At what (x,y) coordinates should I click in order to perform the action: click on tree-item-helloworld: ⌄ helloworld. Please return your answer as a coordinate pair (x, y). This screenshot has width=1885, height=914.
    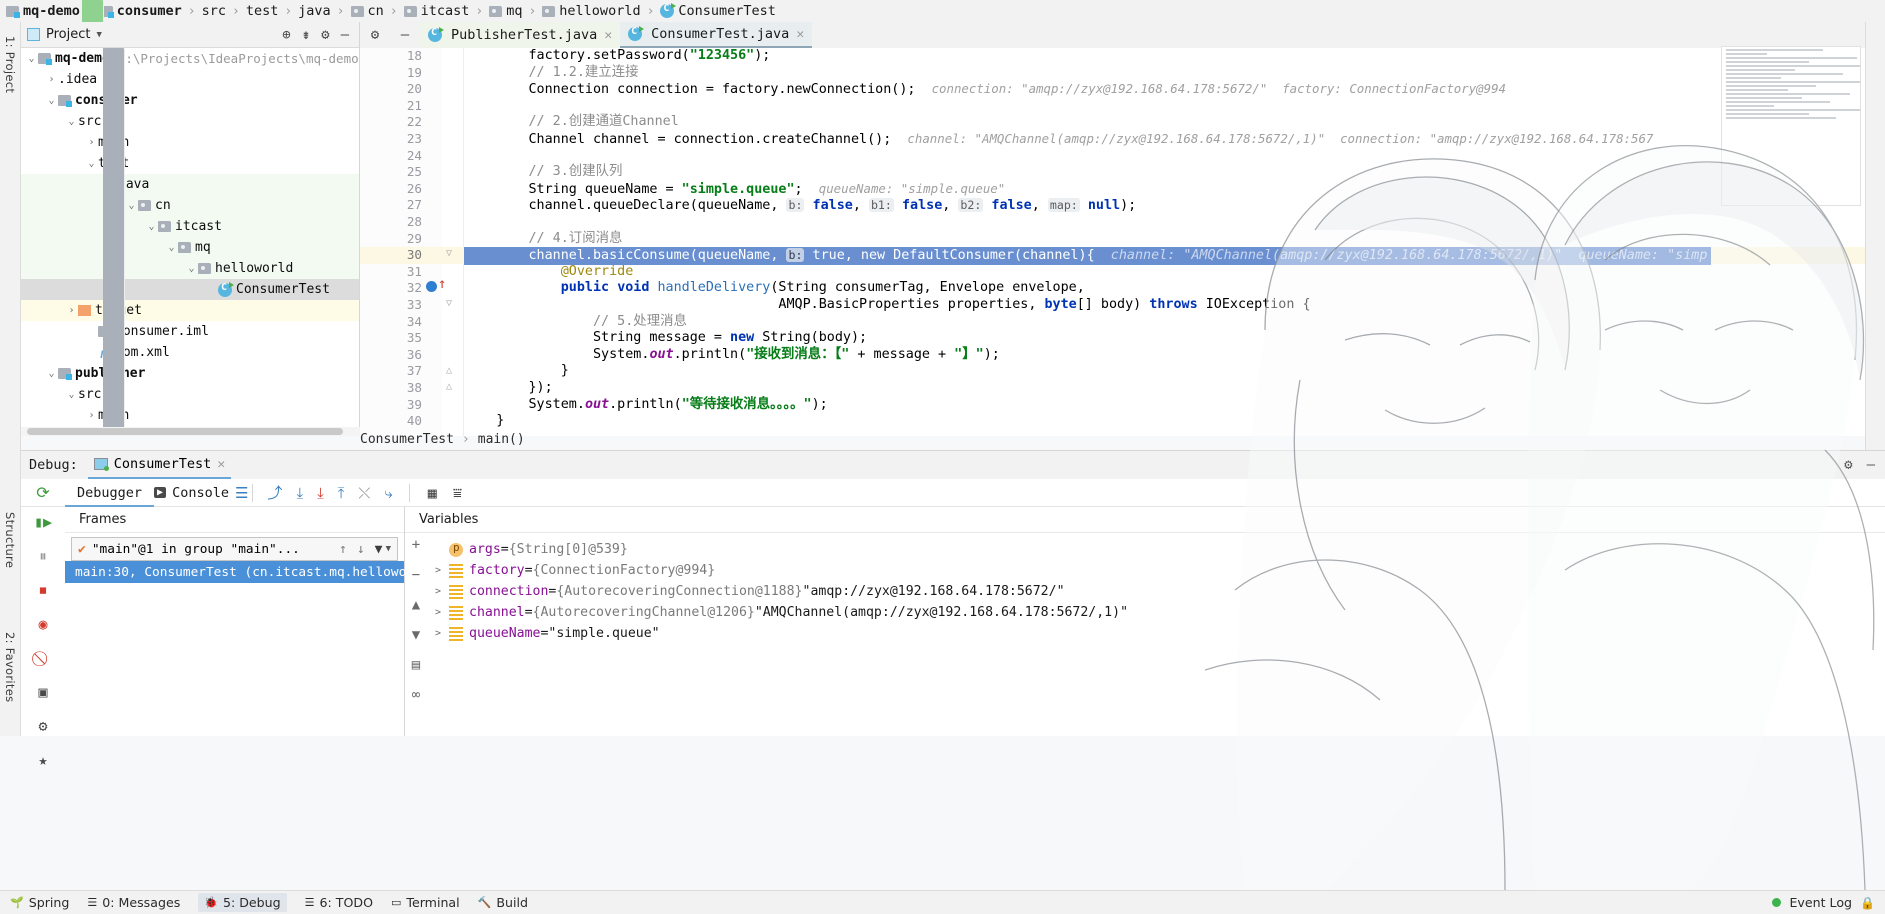
    Looking at the image, I should click on (190, 268).